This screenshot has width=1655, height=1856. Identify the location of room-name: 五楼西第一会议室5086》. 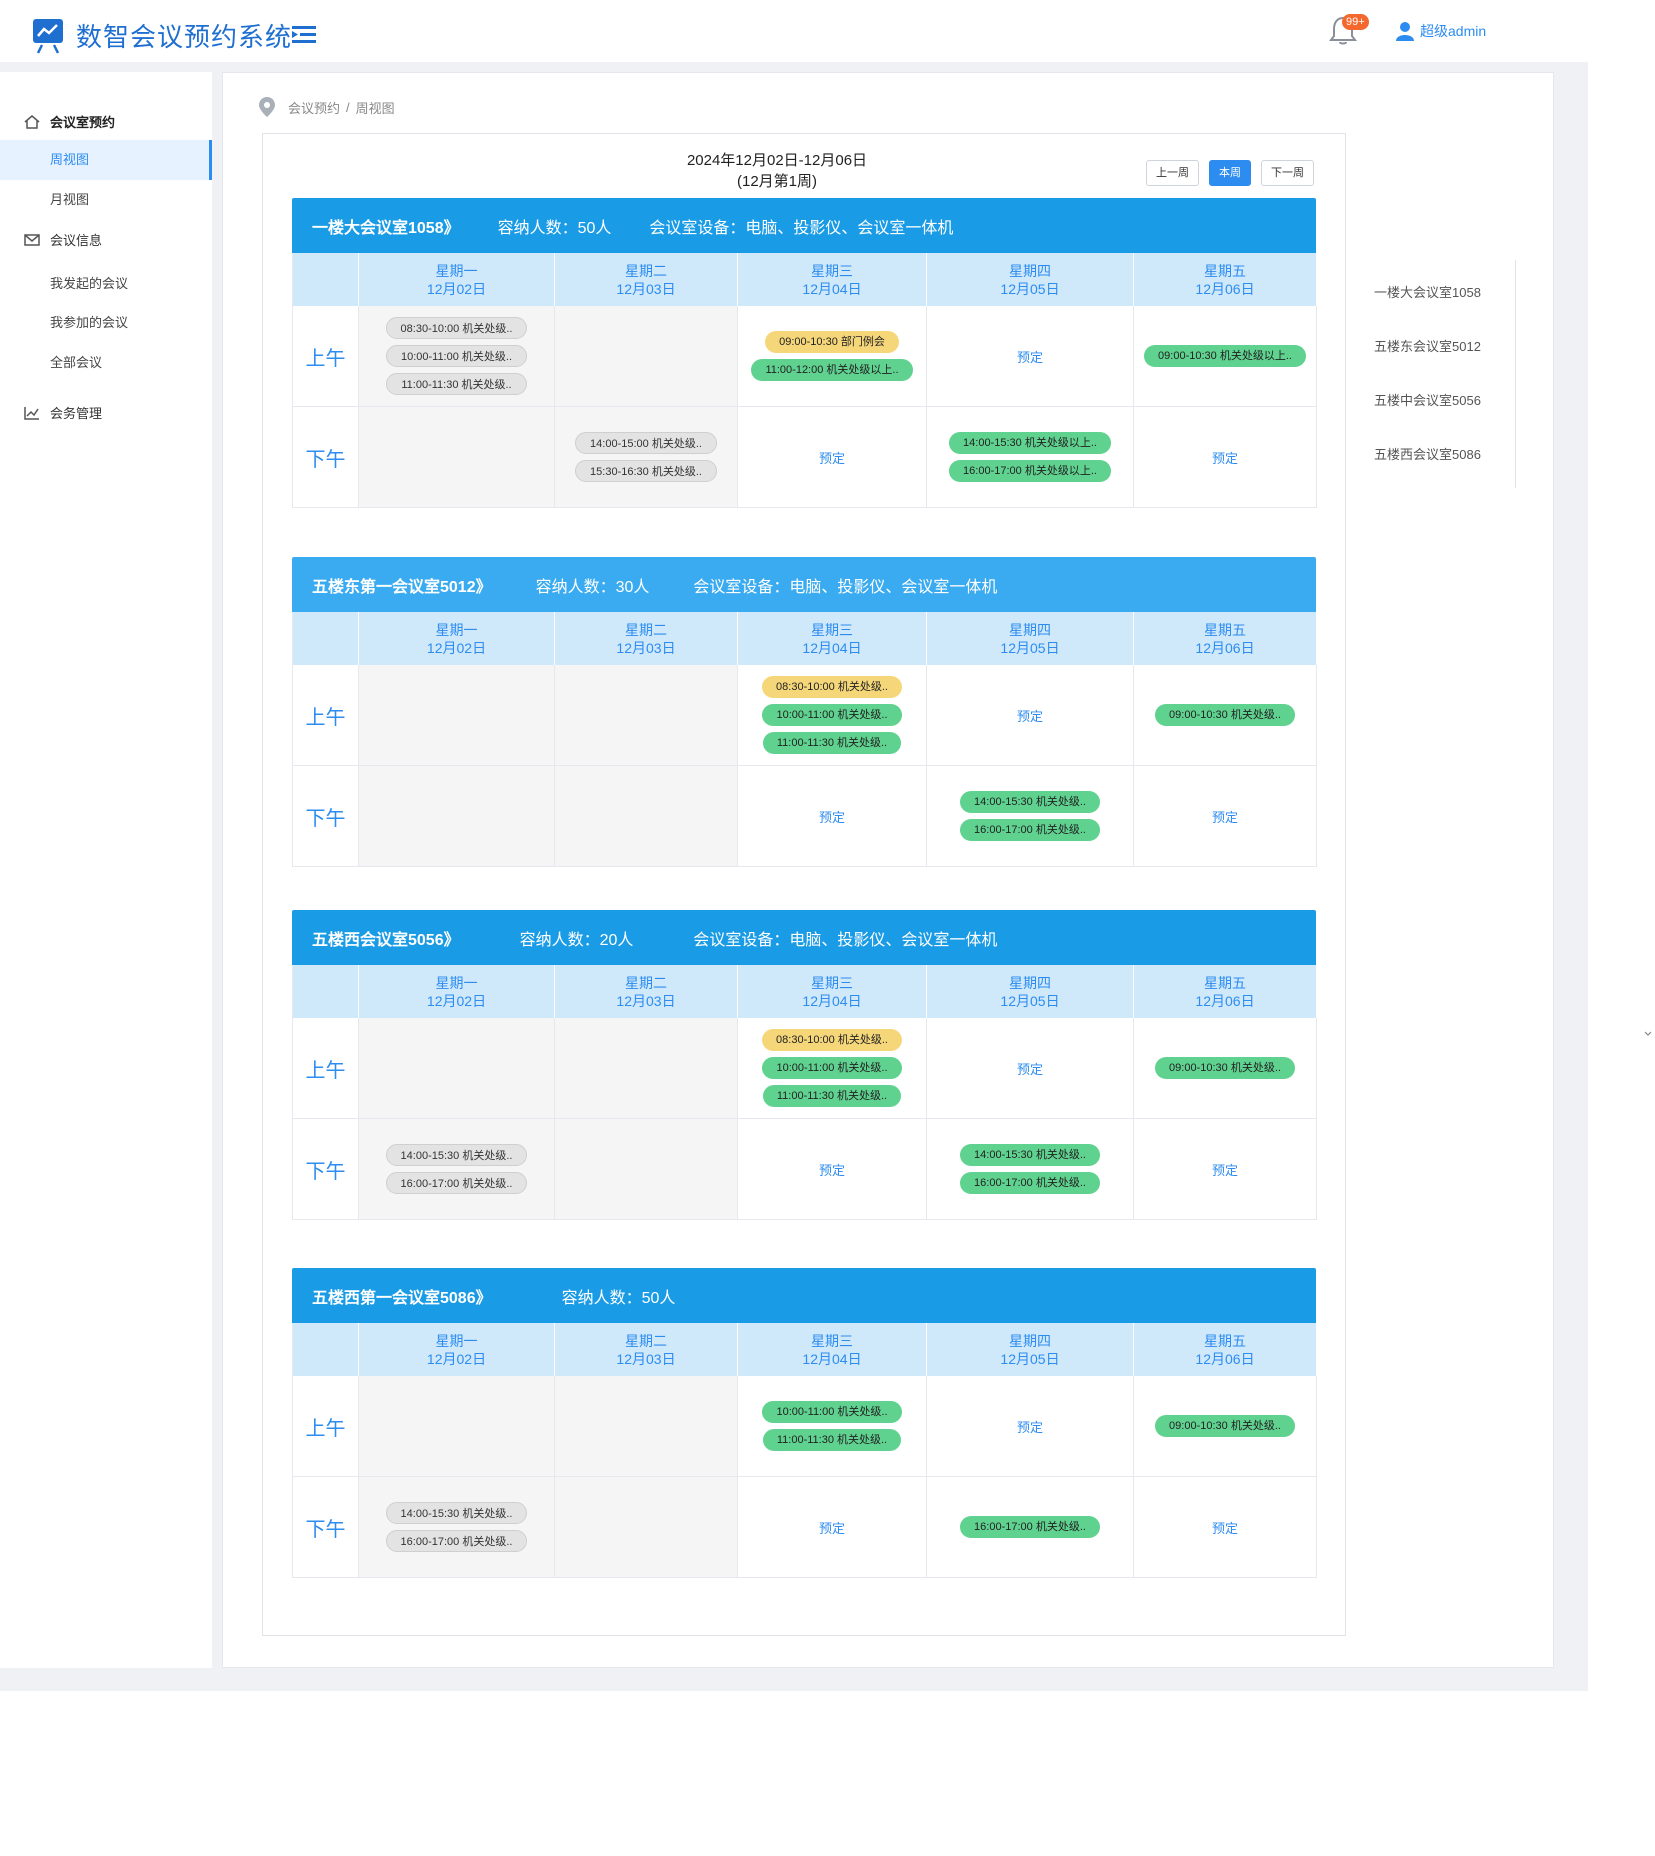
(402, 1296).